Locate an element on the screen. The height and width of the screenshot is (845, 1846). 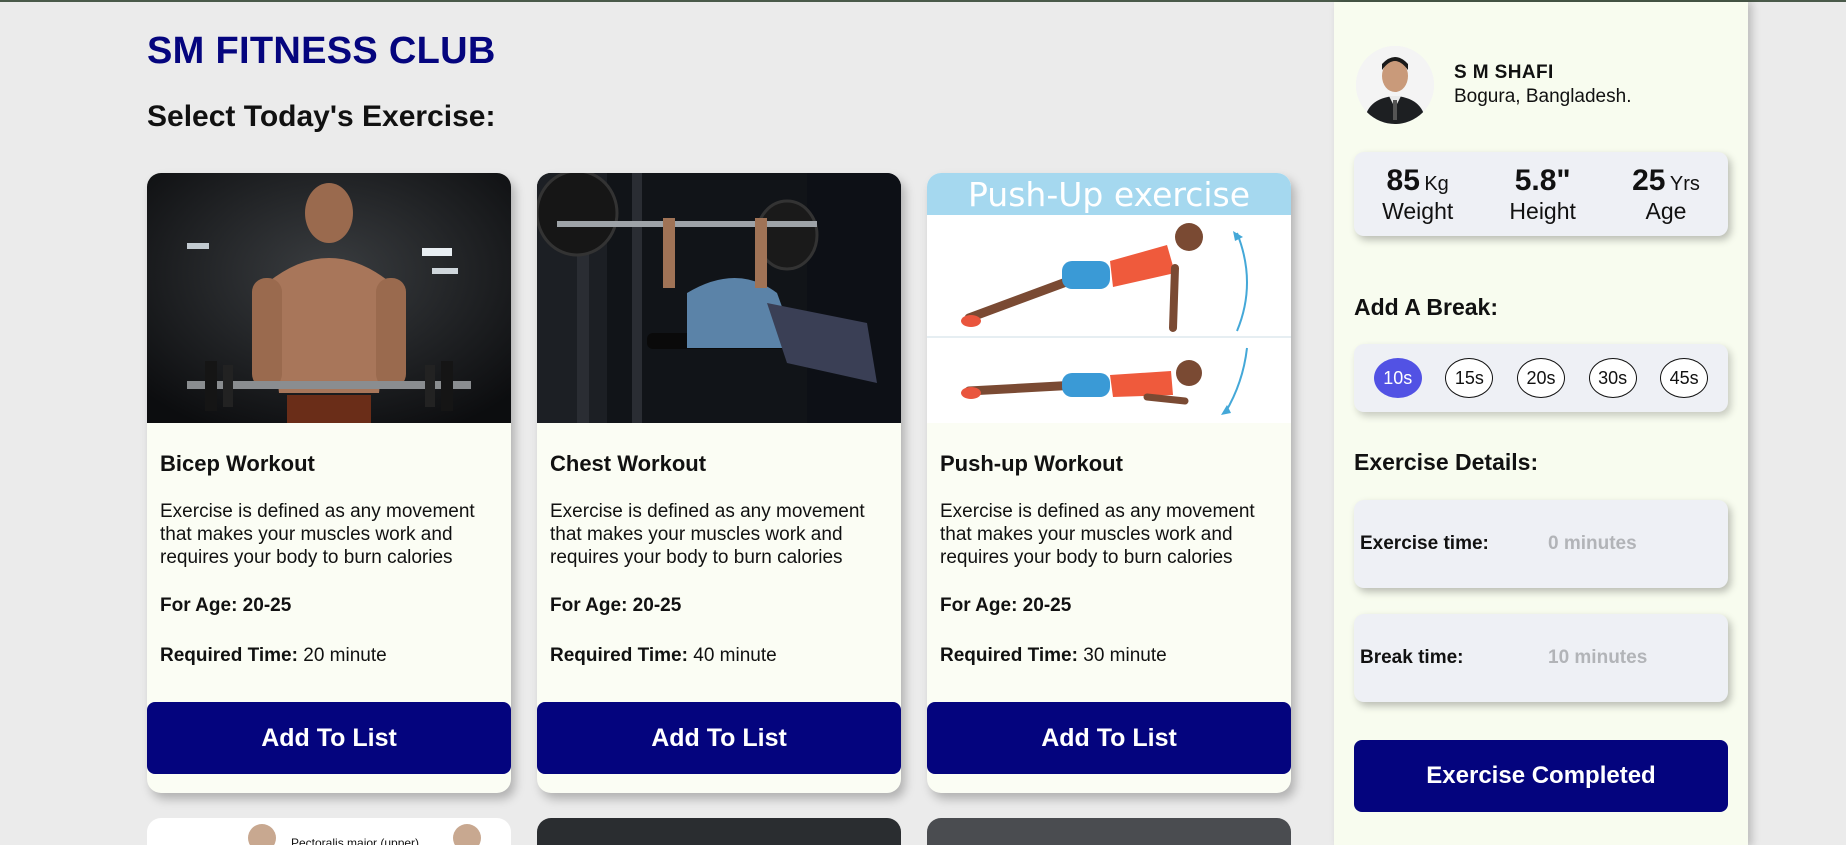
break-time-label: Break time: is located at coordinates (1412, 657).